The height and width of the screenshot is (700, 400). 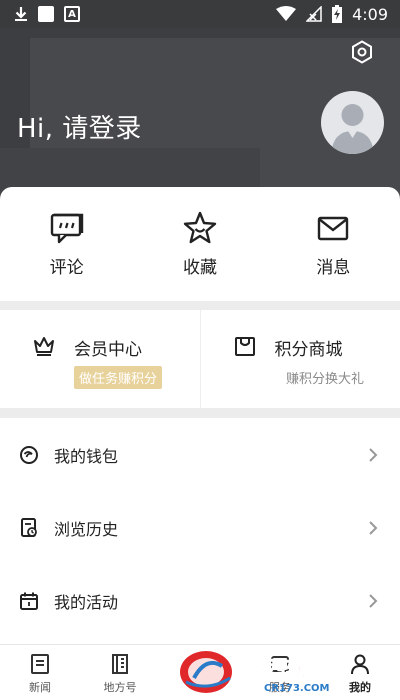 I want to click on signal-icon, so click(x=314, y=14).